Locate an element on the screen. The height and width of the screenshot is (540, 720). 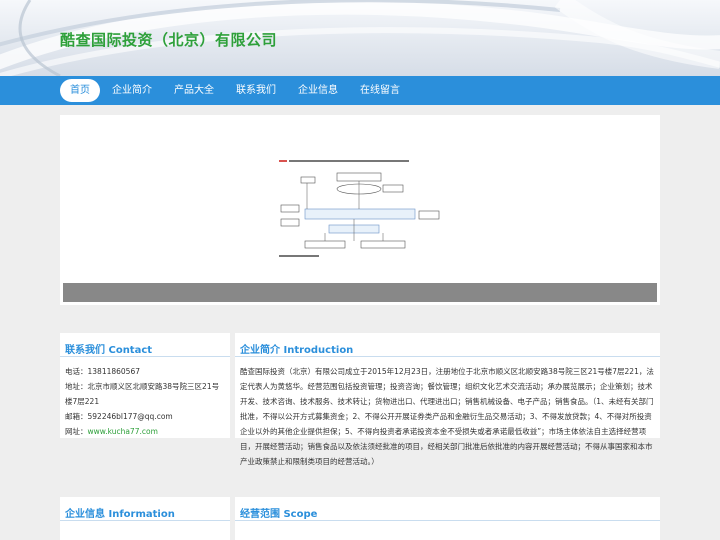
info-card: 企业信息 Information is located at coordinates (145, 518).